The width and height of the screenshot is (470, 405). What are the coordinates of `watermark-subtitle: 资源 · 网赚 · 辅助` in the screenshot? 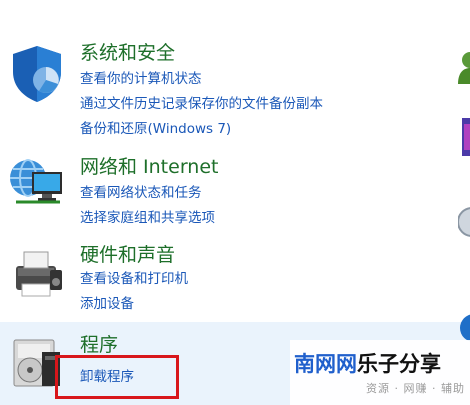 It's located at (415, 388).